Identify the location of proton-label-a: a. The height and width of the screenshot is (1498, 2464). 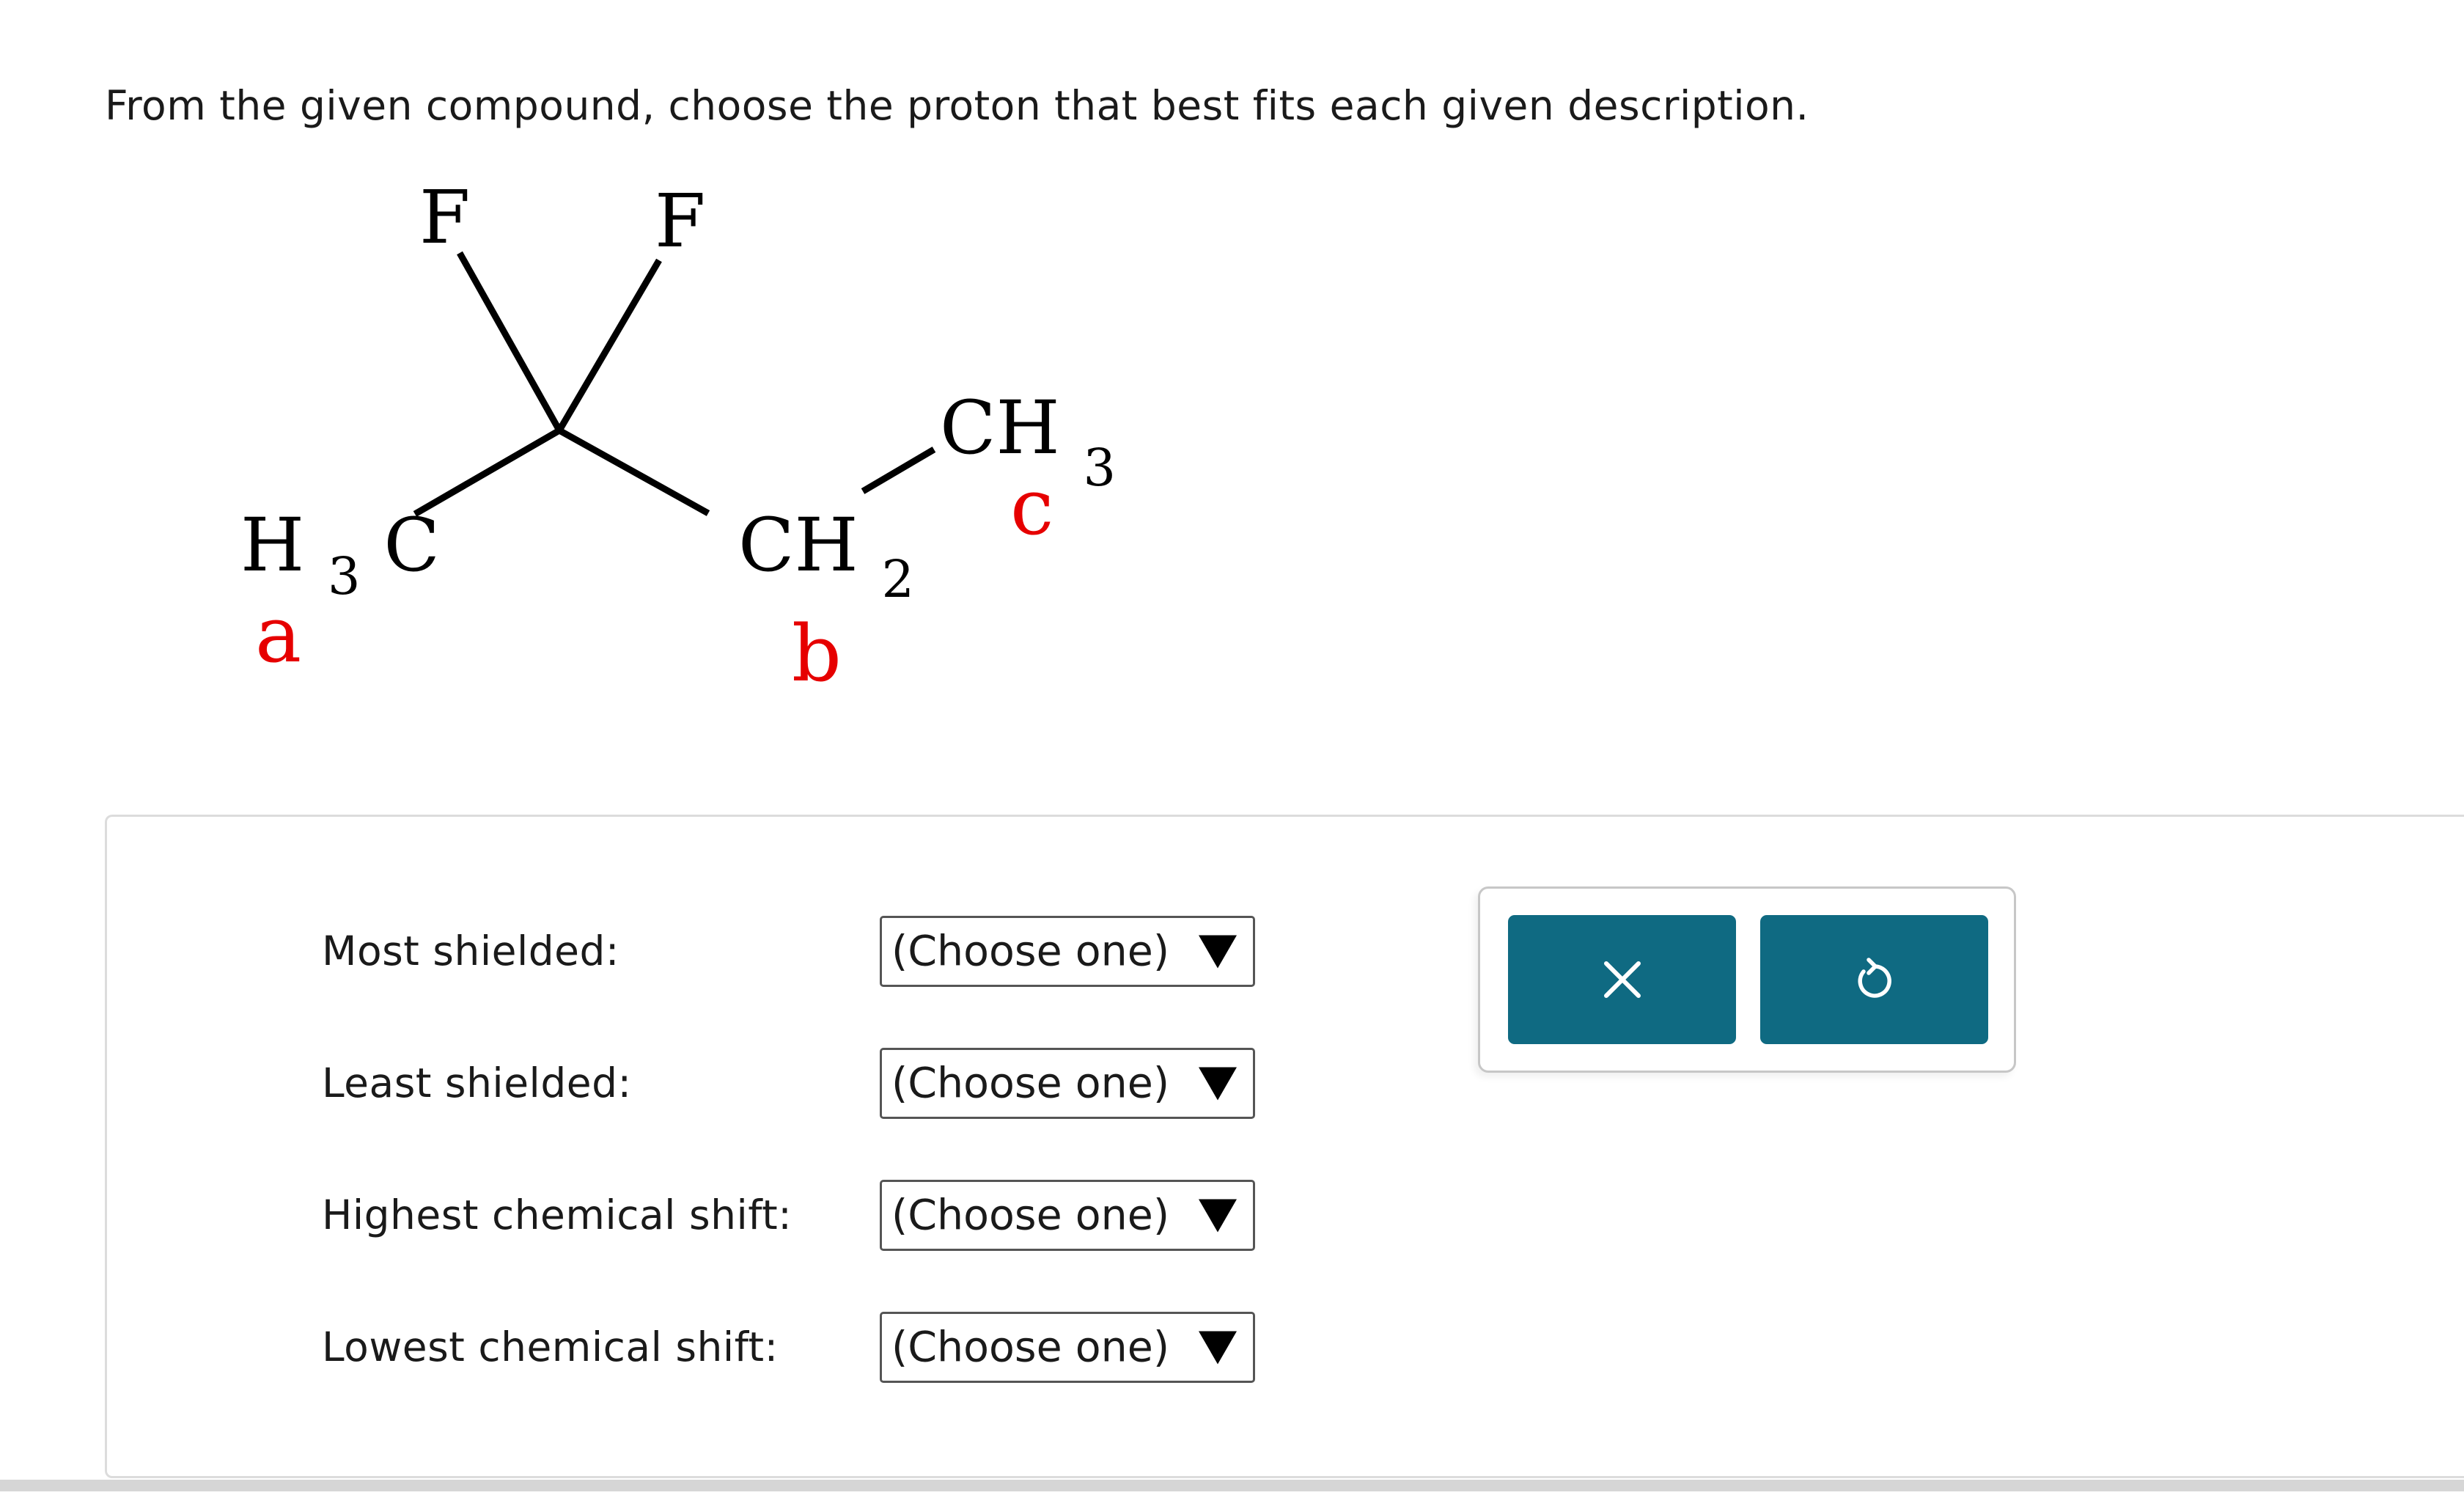
(278, 635).